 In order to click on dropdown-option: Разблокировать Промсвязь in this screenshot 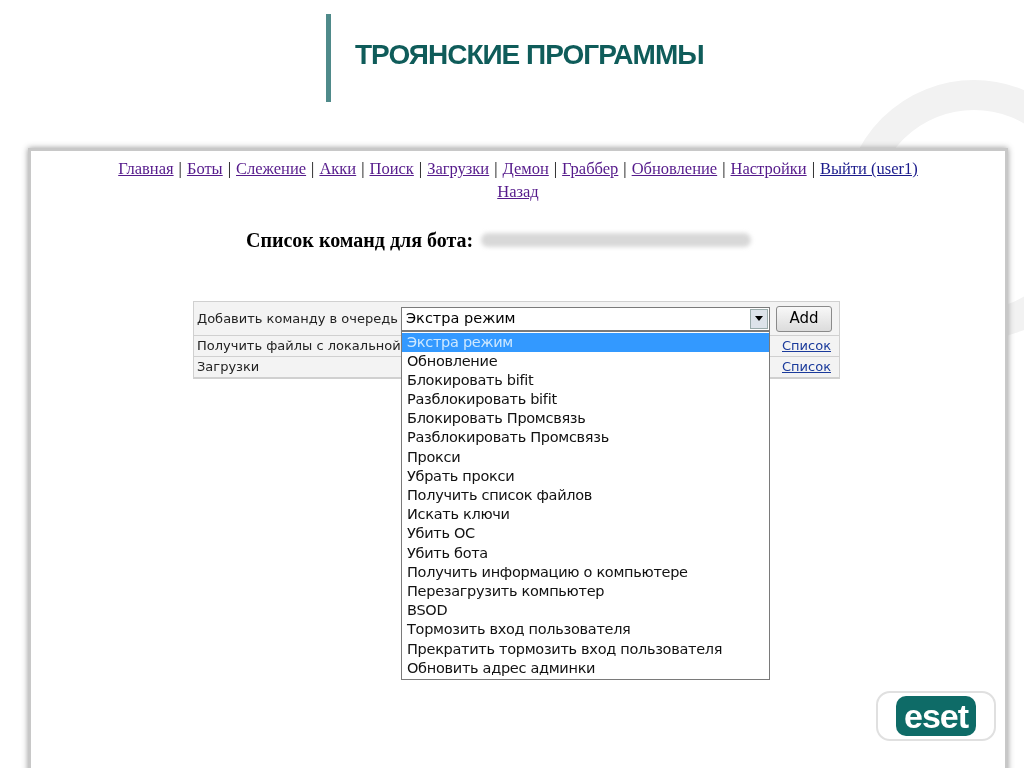, I will do `click(585, 438)`.